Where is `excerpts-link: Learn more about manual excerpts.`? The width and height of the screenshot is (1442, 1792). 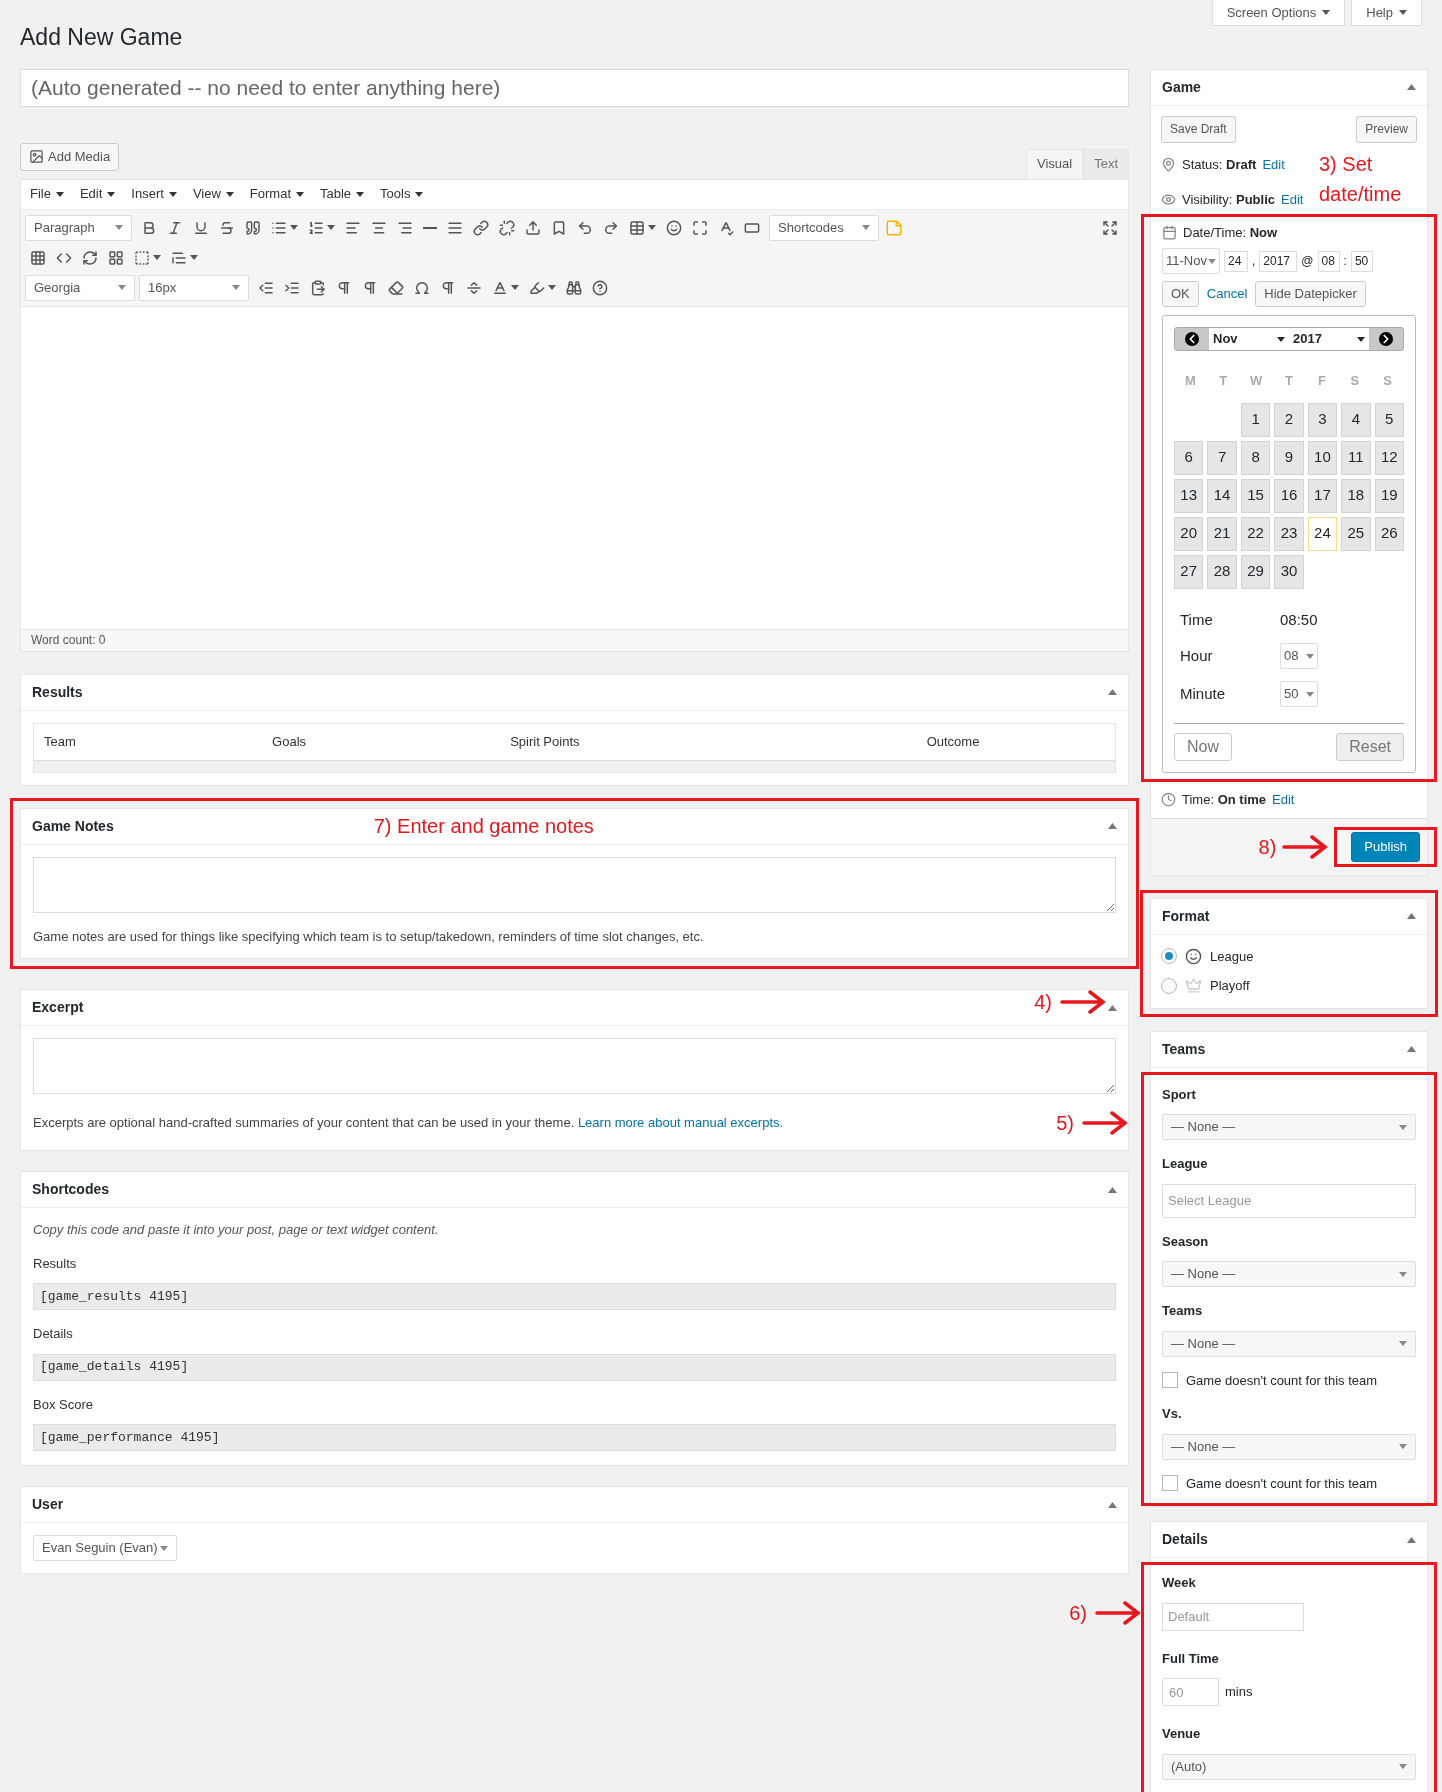 excerpts-link: Learn more about manual excerpts. is located at coordinates (680, 1123).